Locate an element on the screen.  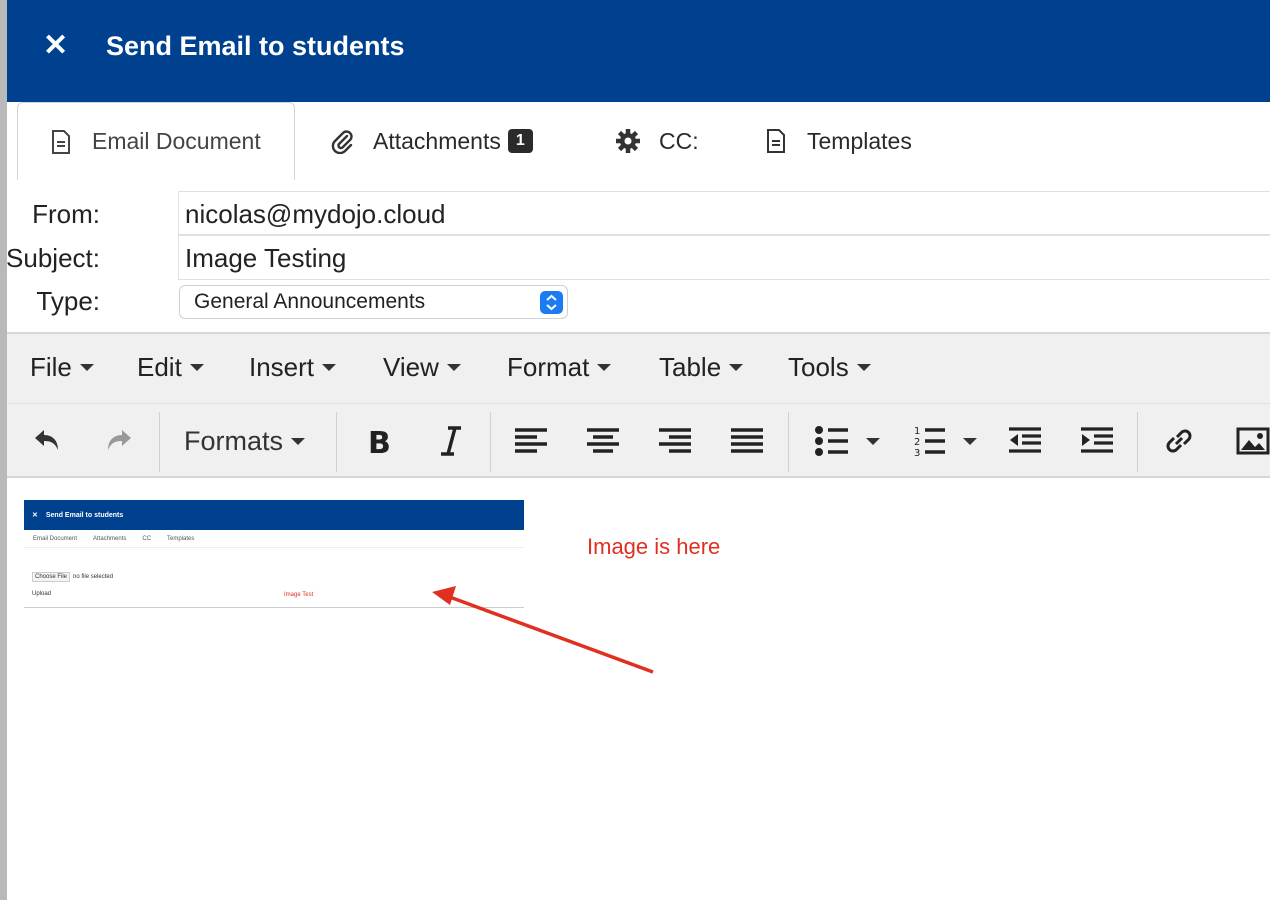
close-icon: ✕ is located at coordinates (55, 46).